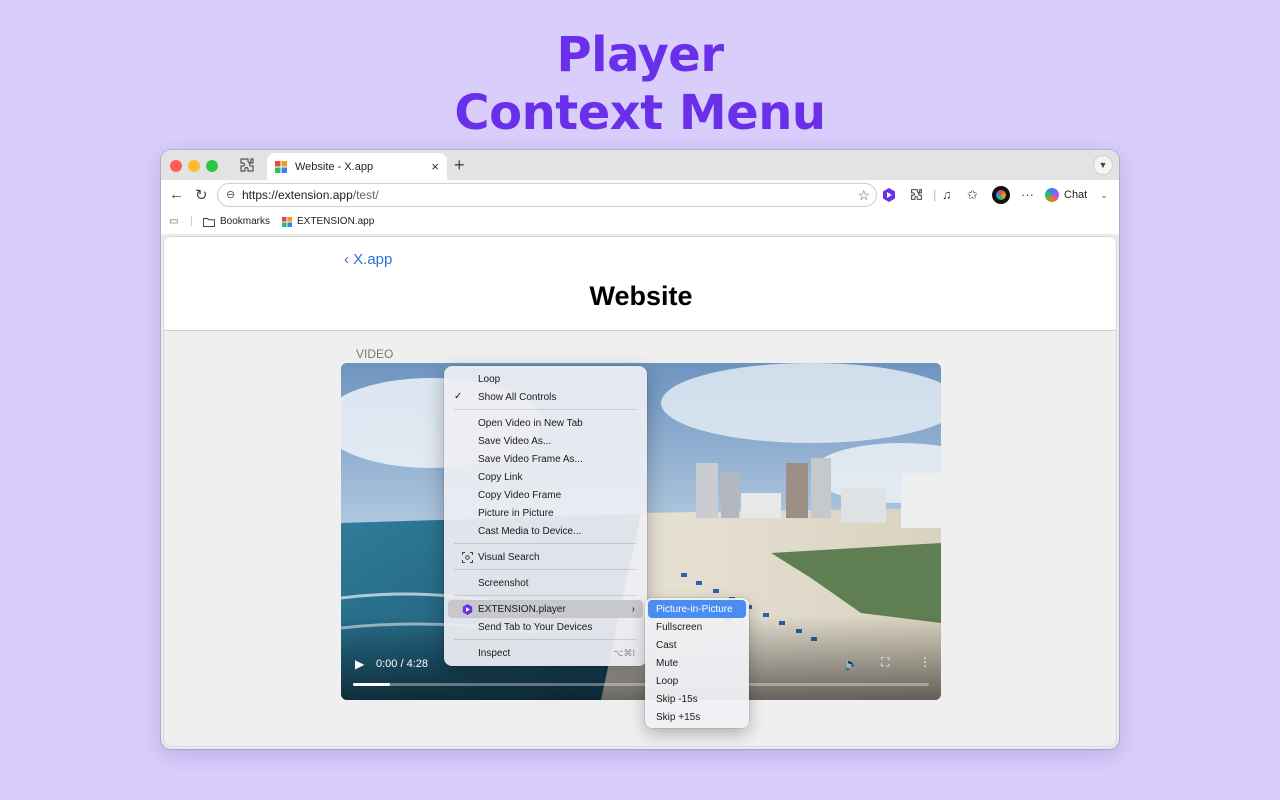 The width and height of the screenshot is (1280, 800). What do you see at coordinates (666, 645) in the screenshot?
I see `sub-item-label: Cast` at bounding box center [666, 645].